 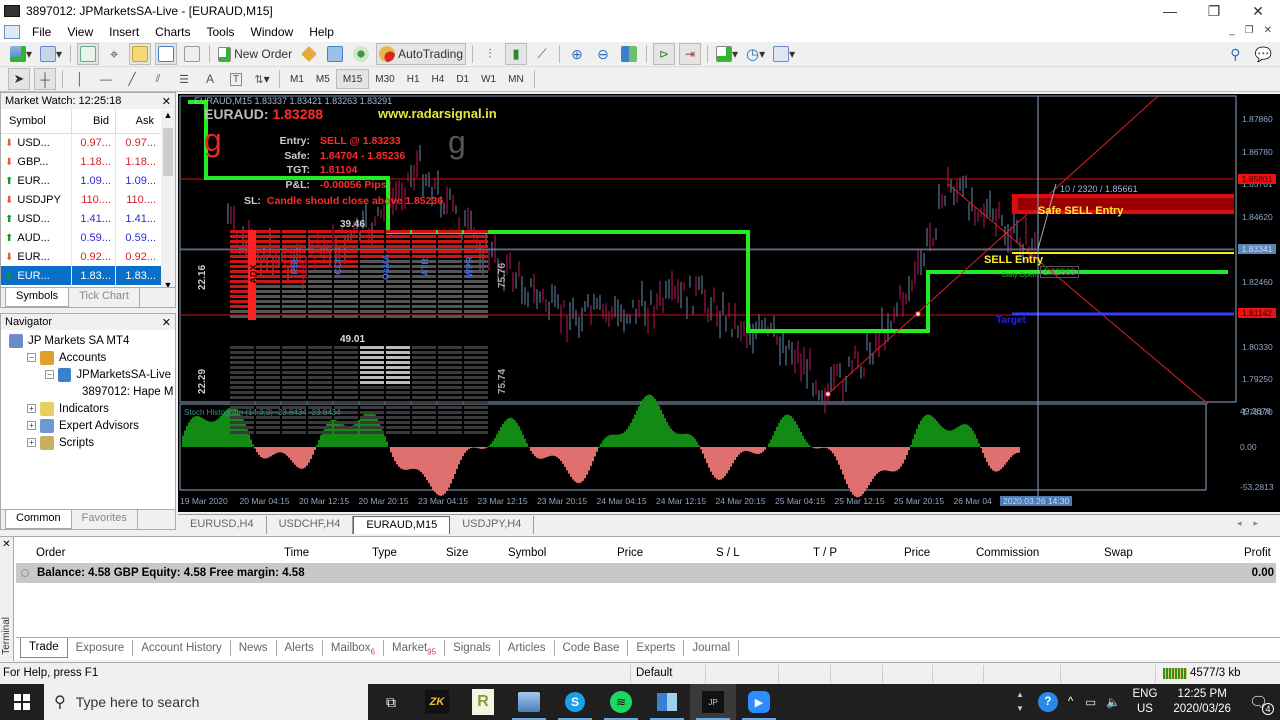 I want to click on menu-view: View, so click(x=80, y=32).